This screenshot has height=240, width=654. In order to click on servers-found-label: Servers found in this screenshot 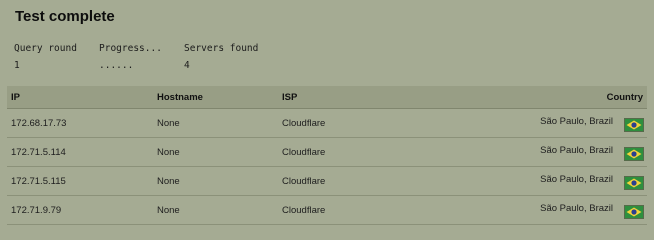, I will do `click(221, 48)`.